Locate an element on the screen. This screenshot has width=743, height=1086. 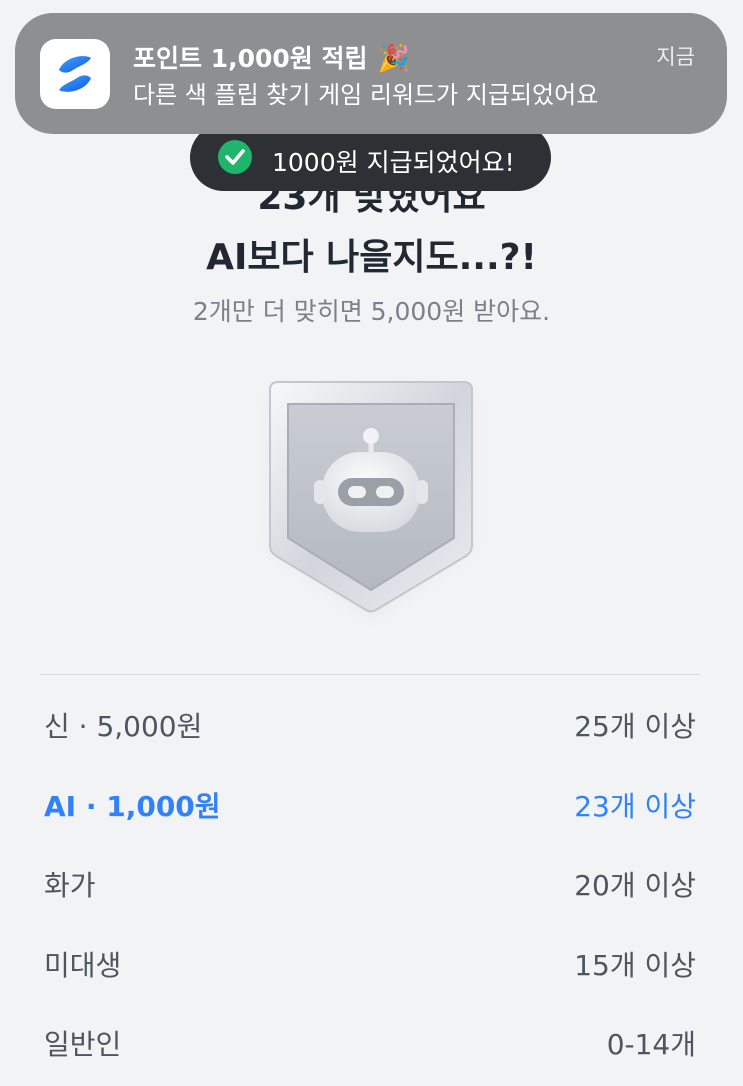
tier-name: 신 · 5,000원 is located at coordinates (123, 726).